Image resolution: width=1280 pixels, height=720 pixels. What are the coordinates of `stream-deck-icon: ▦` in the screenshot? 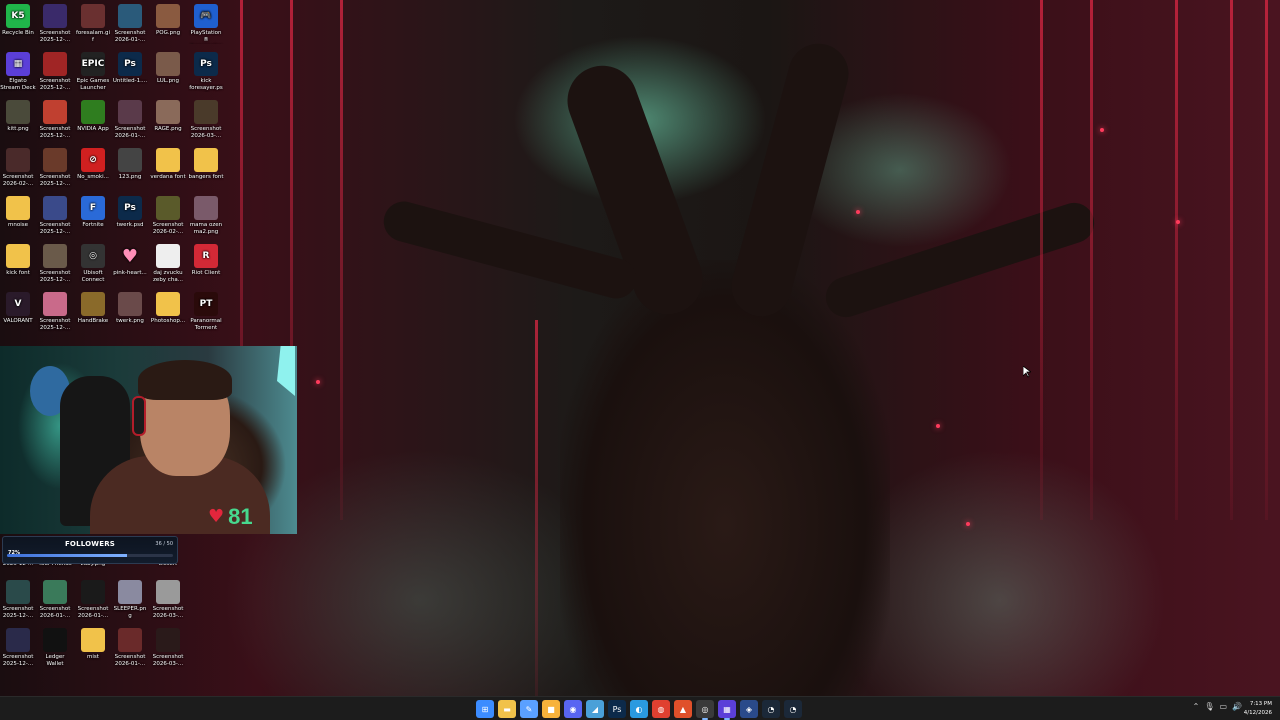 It's located at (727, 710).